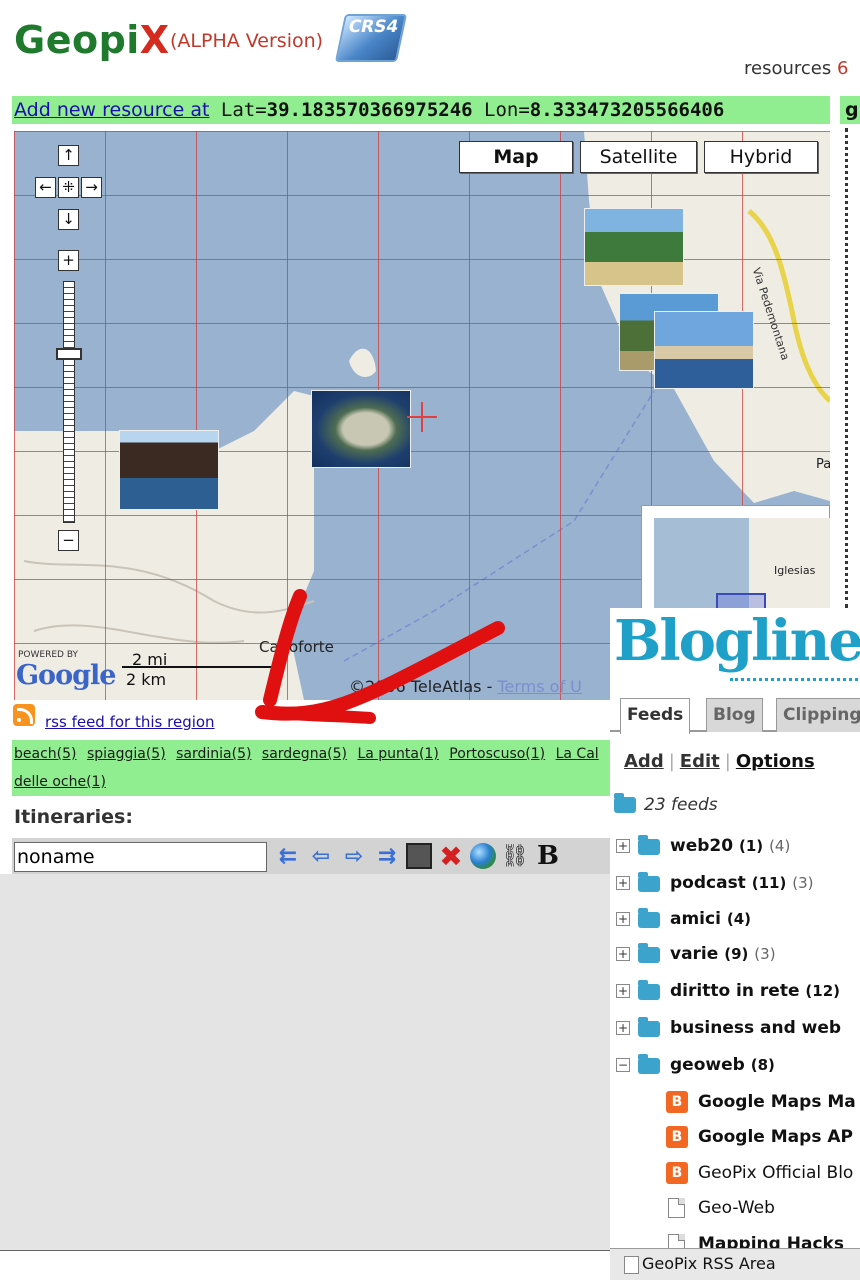 The height and width of the screenshot is (1280, 860). What do you see at coordinates (761, 157) in the screenshot?
I see `map-type-hybrid-button: Hybrid` at bounding box center [761, 157].